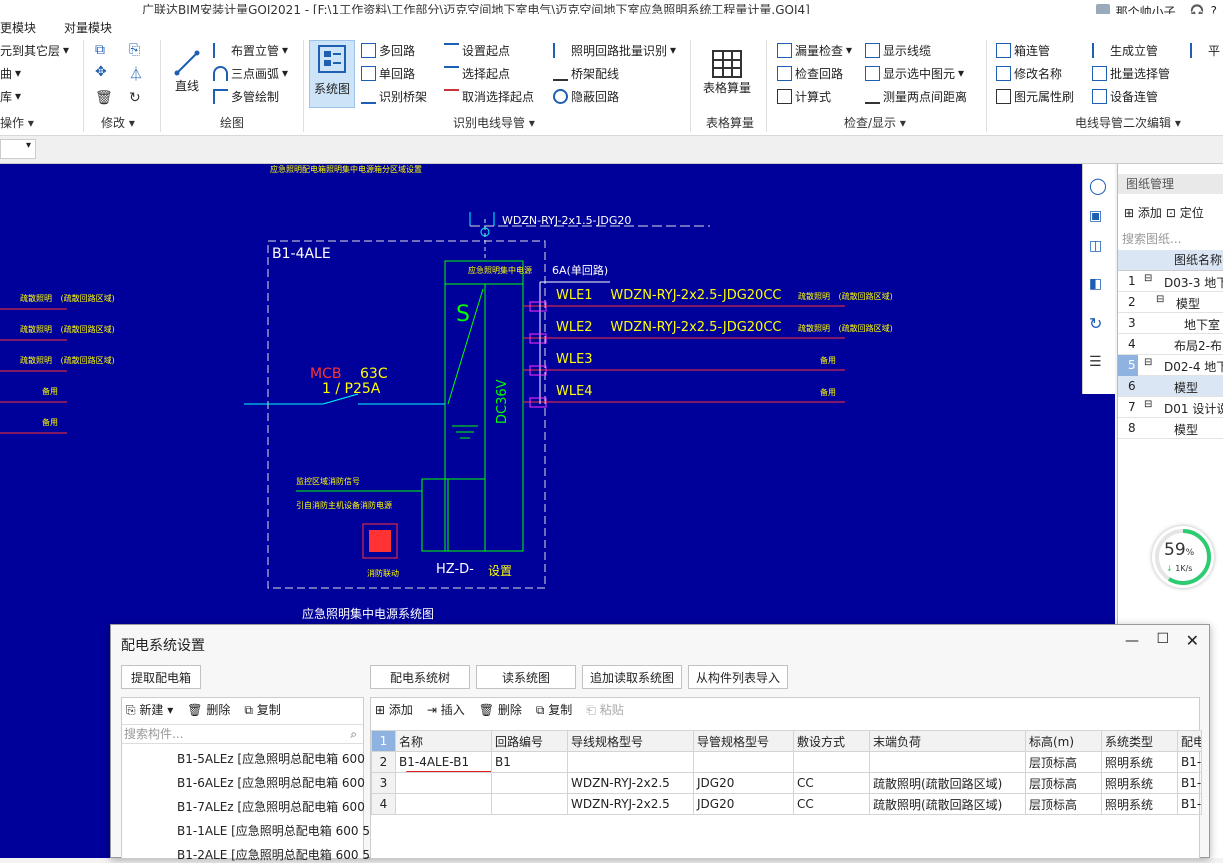  Describe the element at coordinates (727, 68) in the screenshot. I see `table-calc-button: 表格算量` at that location.